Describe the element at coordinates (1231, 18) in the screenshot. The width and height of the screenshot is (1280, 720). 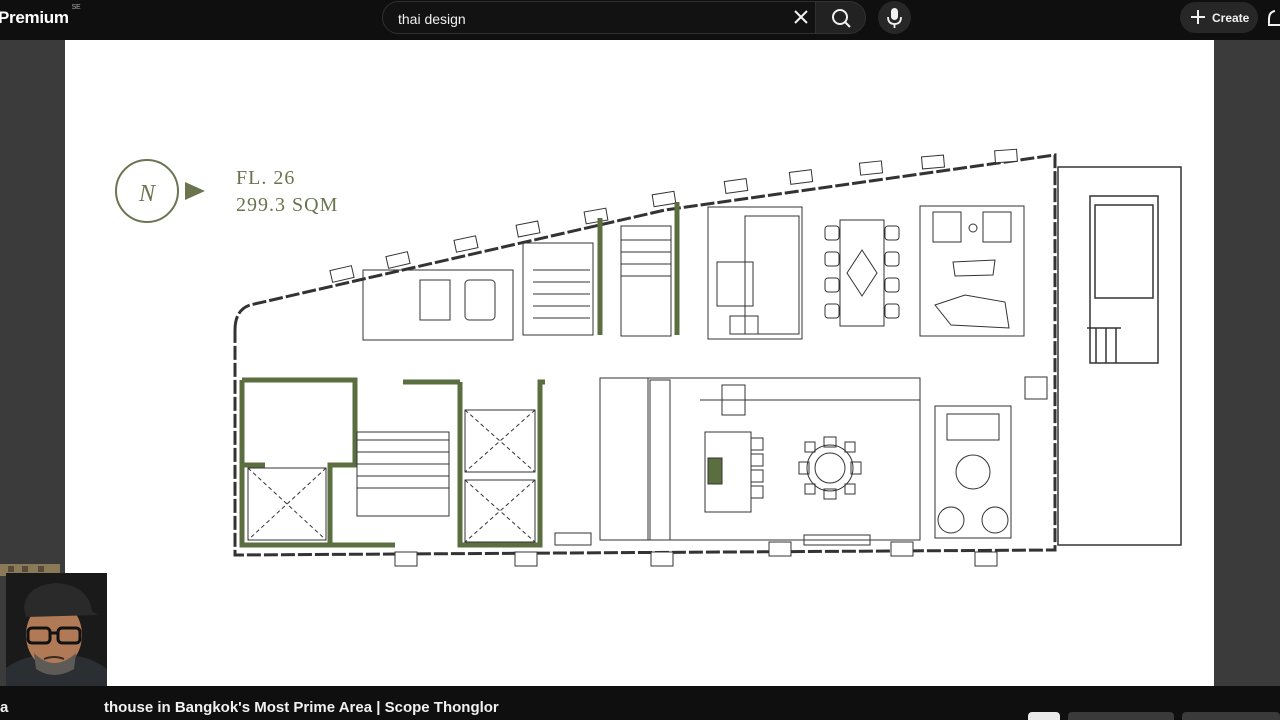
I see `create-label: Create` at that location.